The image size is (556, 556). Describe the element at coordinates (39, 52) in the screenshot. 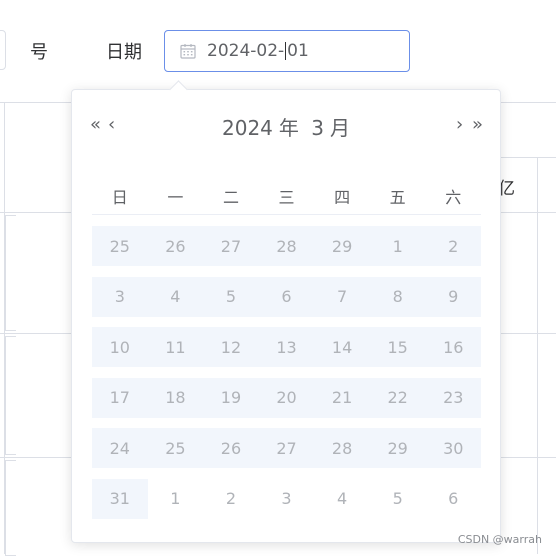

I see `field-label-number: 号` at that location.